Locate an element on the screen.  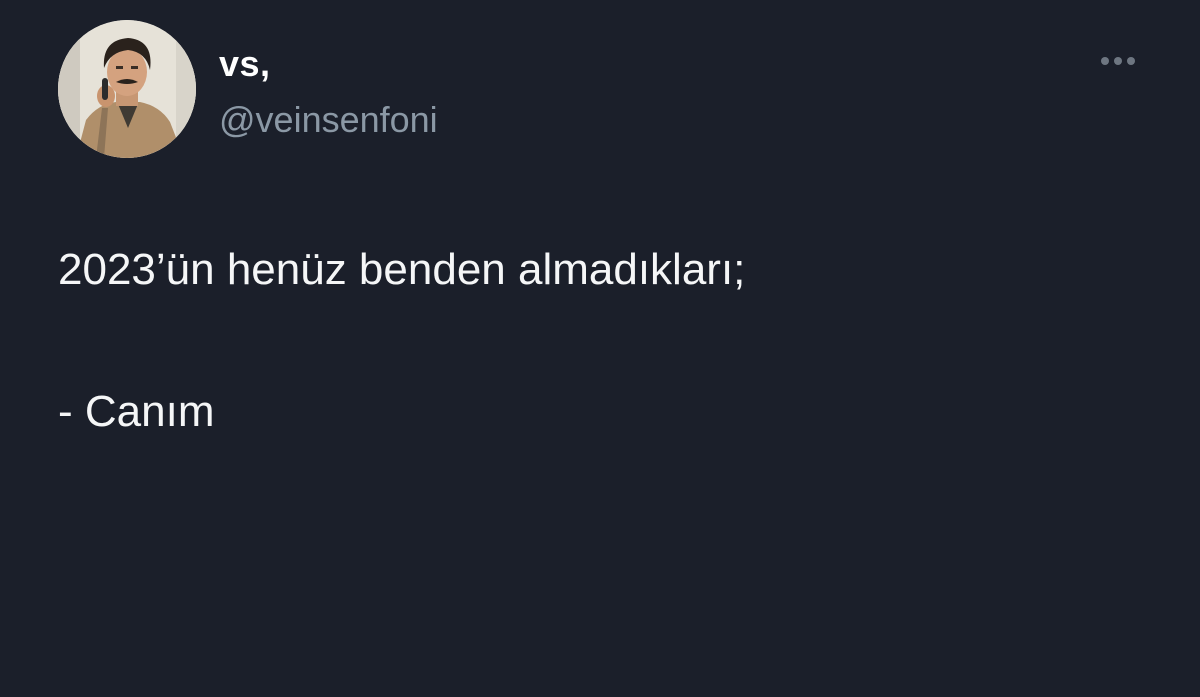
profile-photo-icon is located at coordinates (127, 89).